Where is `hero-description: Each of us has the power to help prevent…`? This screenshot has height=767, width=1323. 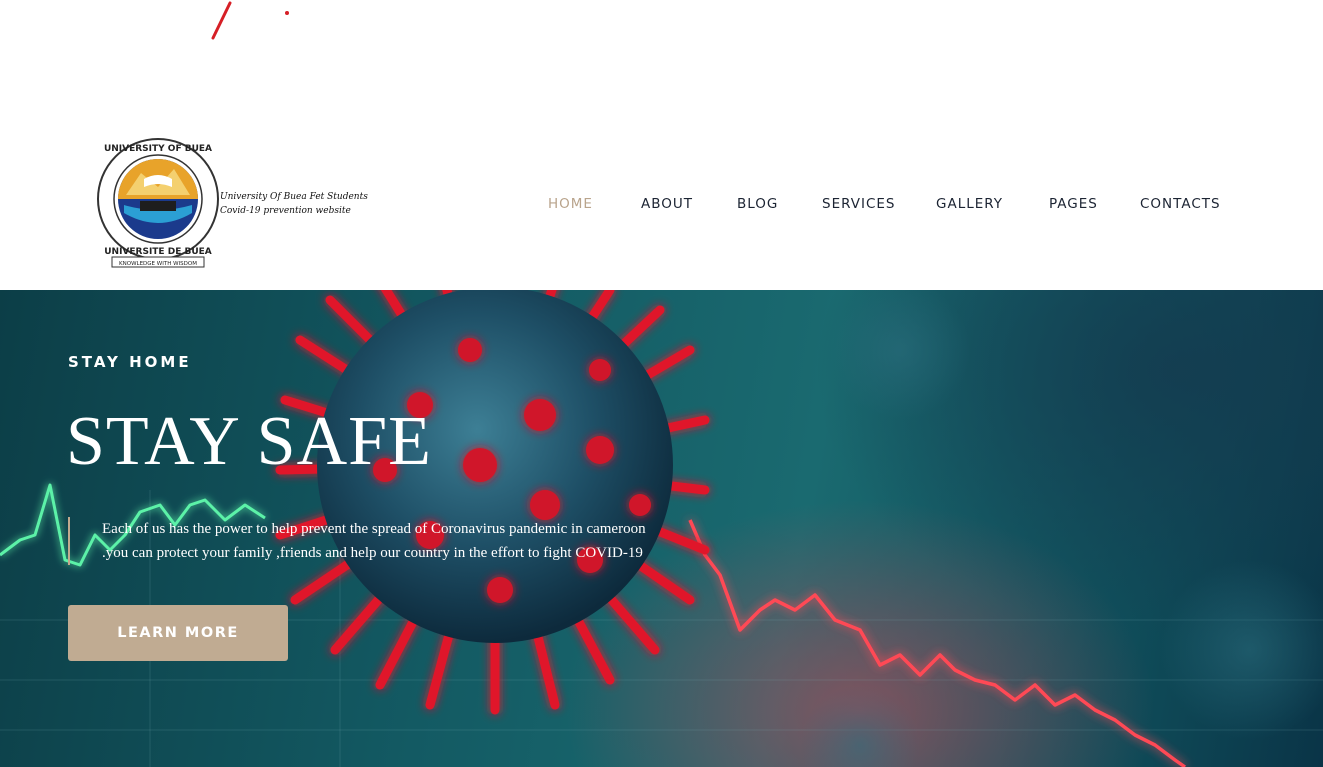
hero-description: Each of us has the power to help prevent… is located at coordinates (408, 541).